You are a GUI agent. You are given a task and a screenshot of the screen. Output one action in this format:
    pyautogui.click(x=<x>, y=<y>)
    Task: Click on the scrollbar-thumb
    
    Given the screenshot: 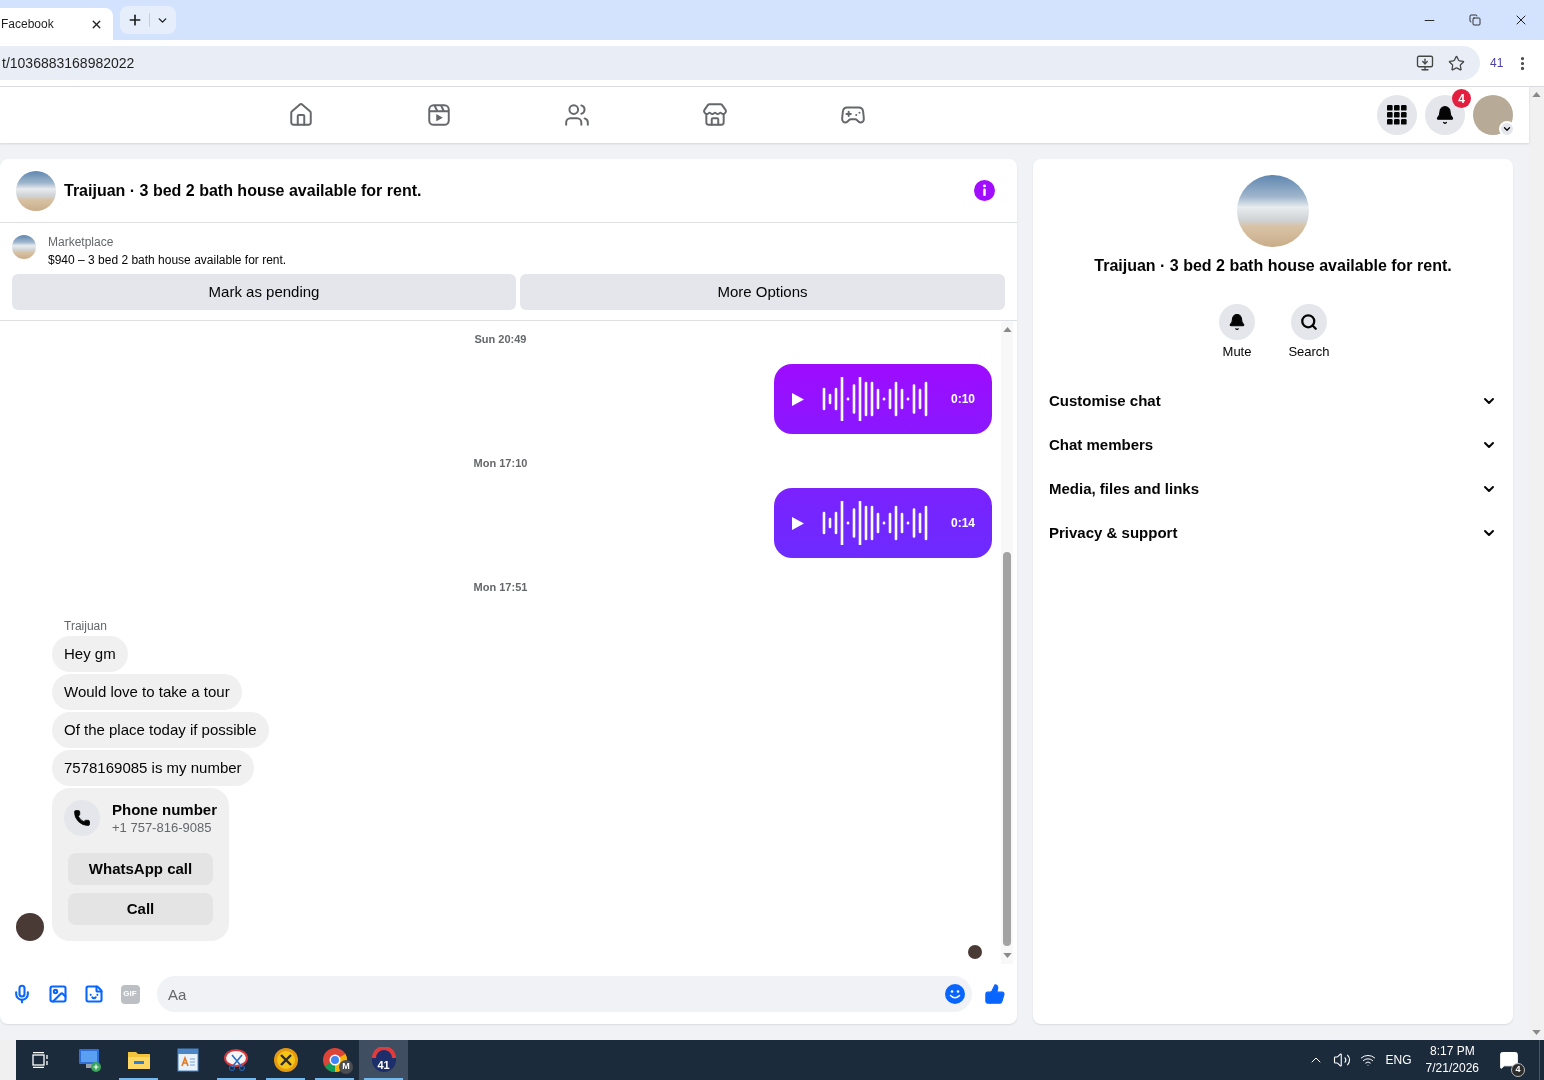 What is the action you would take?
    pyautogui.click(x=1007, y=749)
    